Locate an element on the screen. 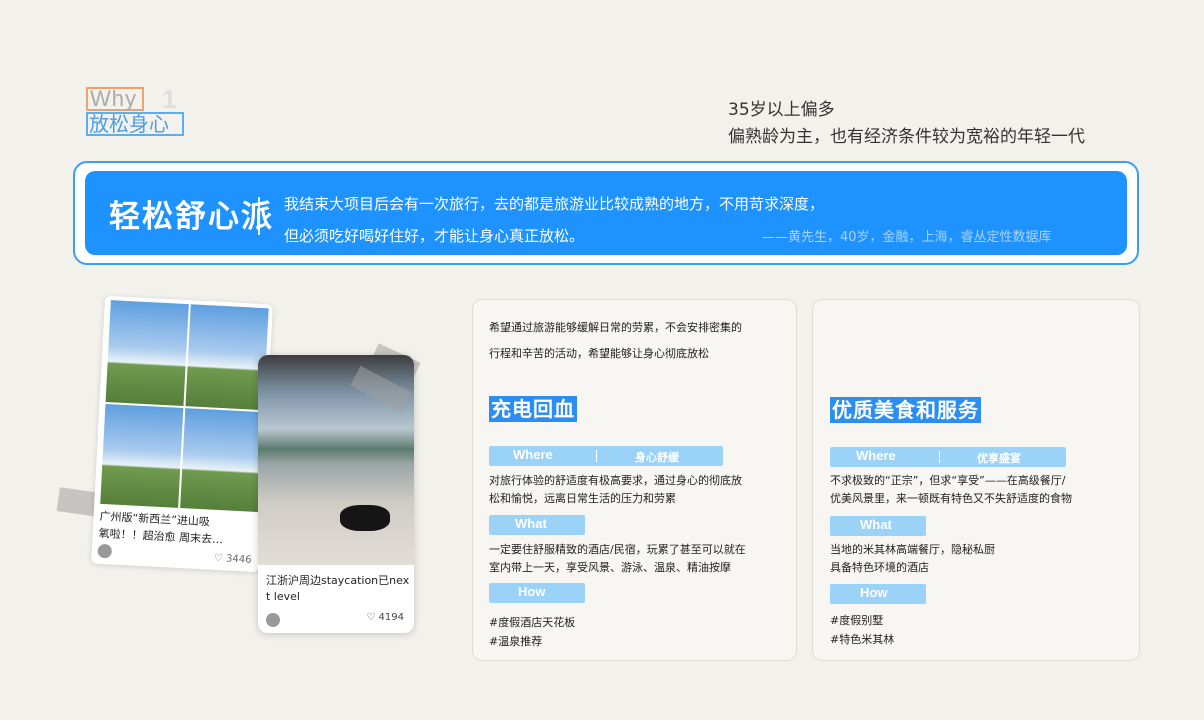 This screenshot has width=1204, height=720. why-label: Why is located at coordinates (115, 99).